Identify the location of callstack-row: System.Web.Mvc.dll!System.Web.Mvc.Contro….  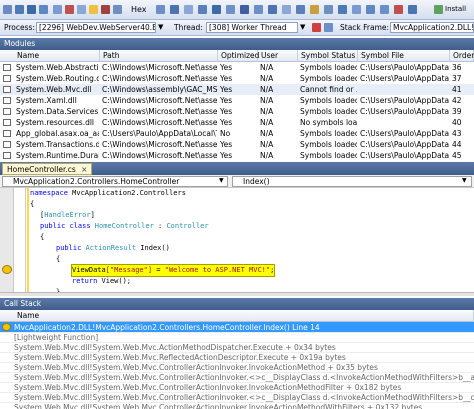
(237, 405).